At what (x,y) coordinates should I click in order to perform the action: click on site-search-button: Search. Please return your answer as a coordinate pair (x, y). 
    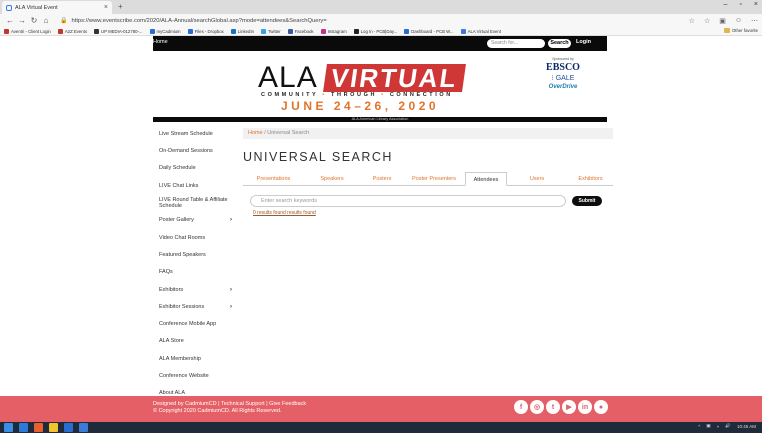
    Looking at the image, I should click on (559, 43).